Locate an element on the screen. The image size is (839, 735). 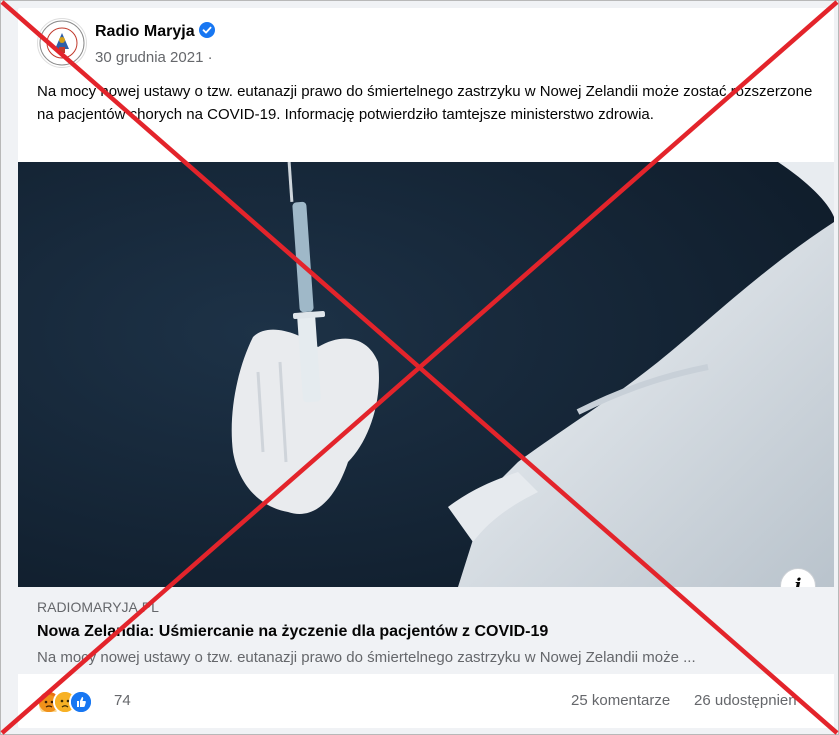
post-timestamp: 30 grudnia 2021 · is located at coordinates (154, 57).